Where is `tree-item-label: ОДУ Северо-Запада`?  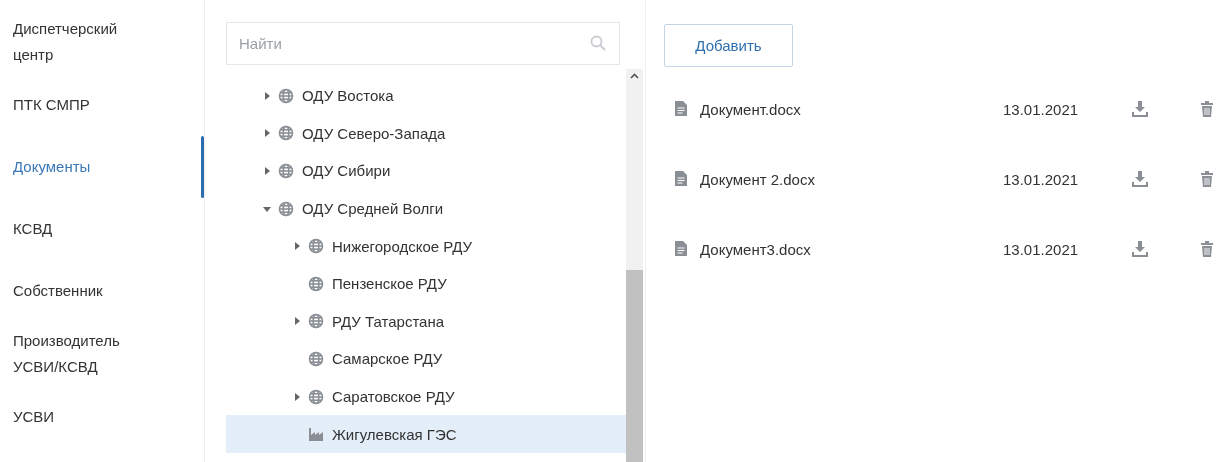
tree-item-label: ОДУ Северо-Запада is located at coordinates (374, 133).